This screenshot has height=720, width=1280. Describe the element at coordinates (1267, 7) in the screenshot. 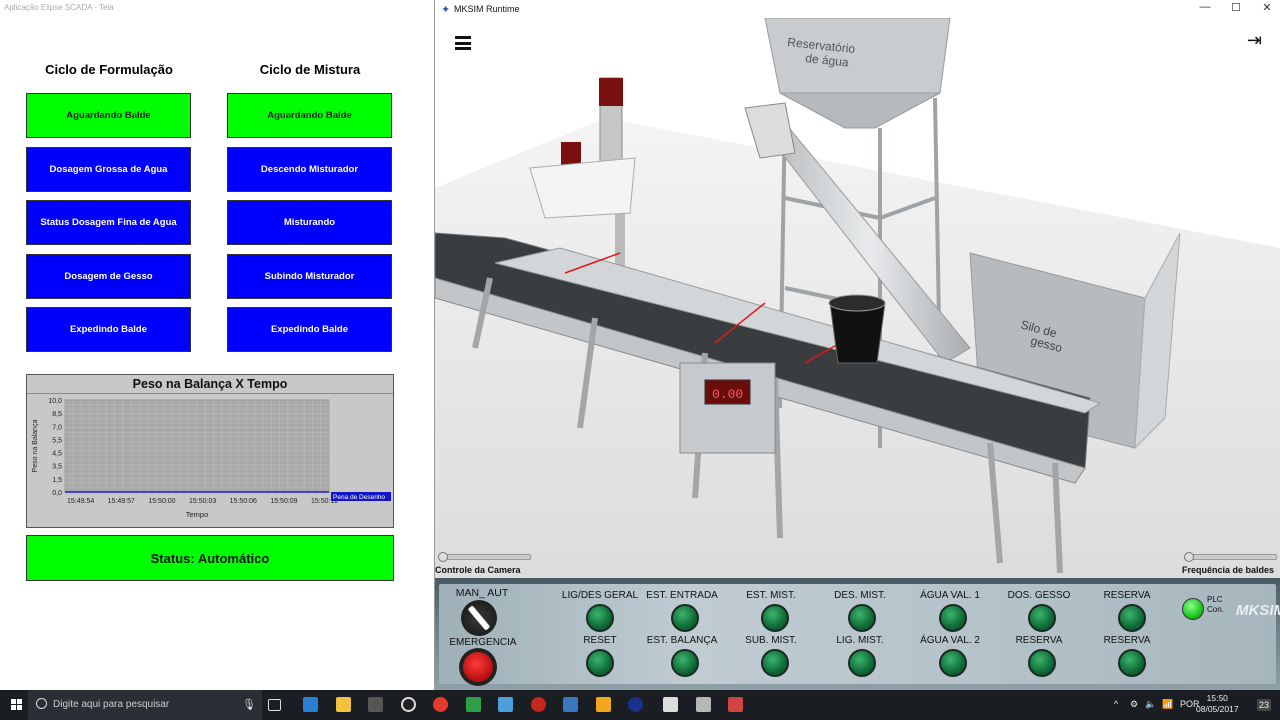

I see `close-button: ✕` at that location.